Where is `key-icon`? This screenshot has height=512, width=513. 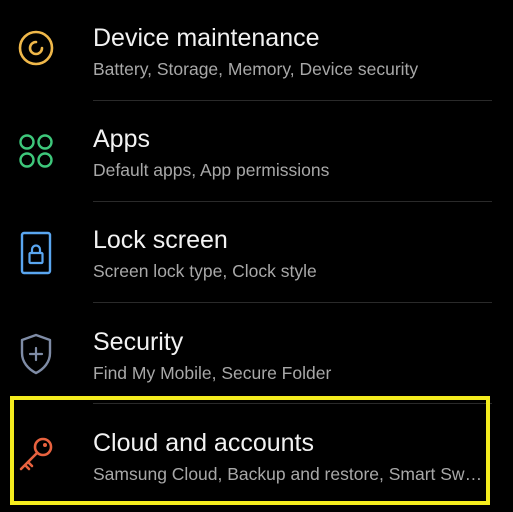 key-icon is located at coordinates (36, 454).